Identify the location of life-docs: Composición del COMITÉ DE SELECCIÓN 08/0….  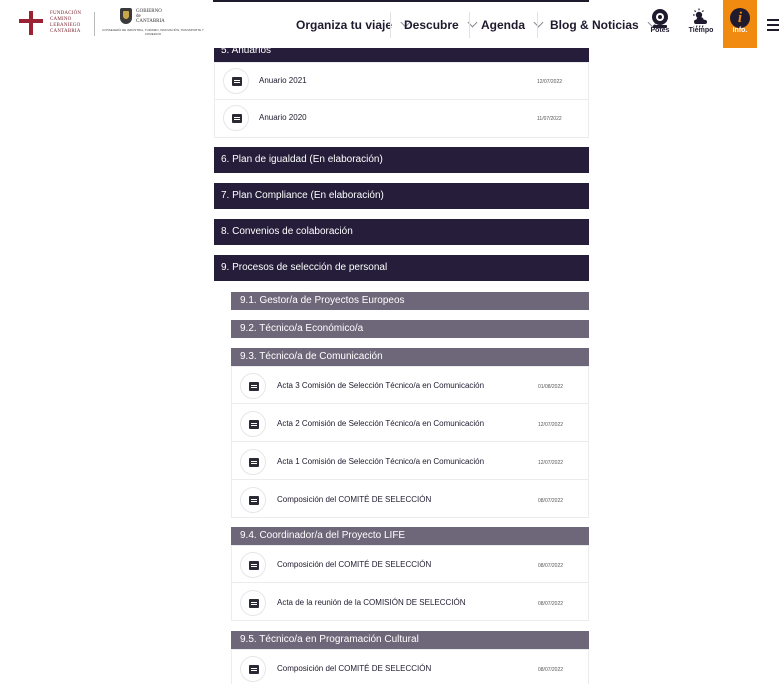
(410, 583).